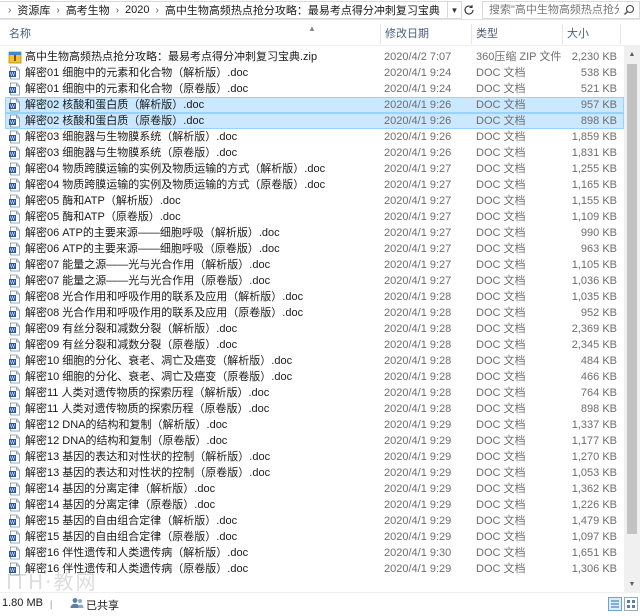 The height and width of the screenshot is (616, 640). I want to click on breadcrumb-item: 2020, so click(137, 10).